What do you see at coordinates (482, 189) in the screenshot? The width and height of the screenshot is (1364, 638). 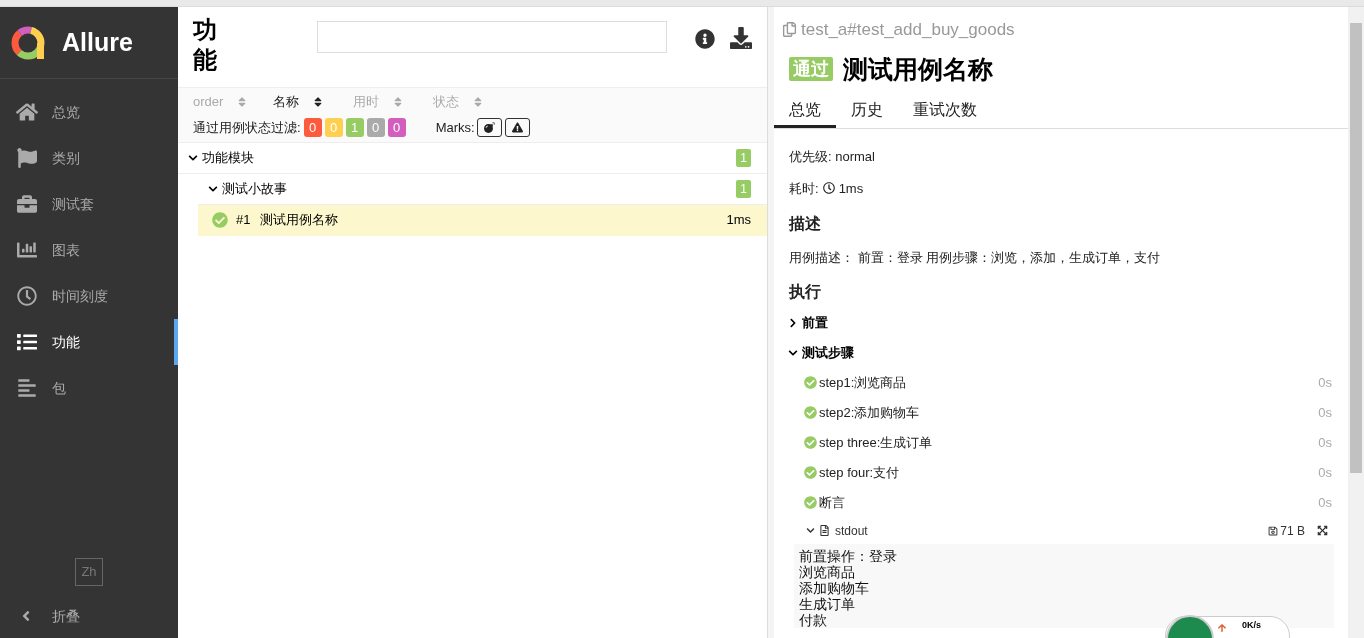 I see `tree-group-row: 测试小故事 1` at bounding box center [482, 189].